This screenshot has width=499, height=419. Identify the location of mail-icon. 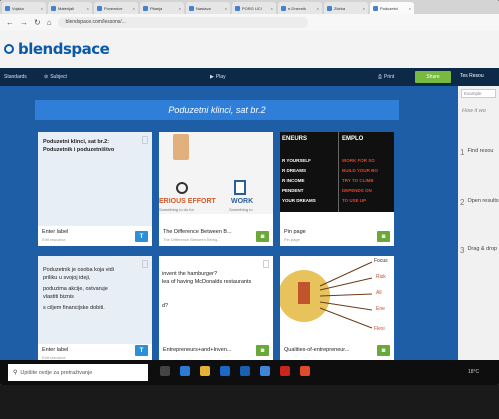
(245, 371).